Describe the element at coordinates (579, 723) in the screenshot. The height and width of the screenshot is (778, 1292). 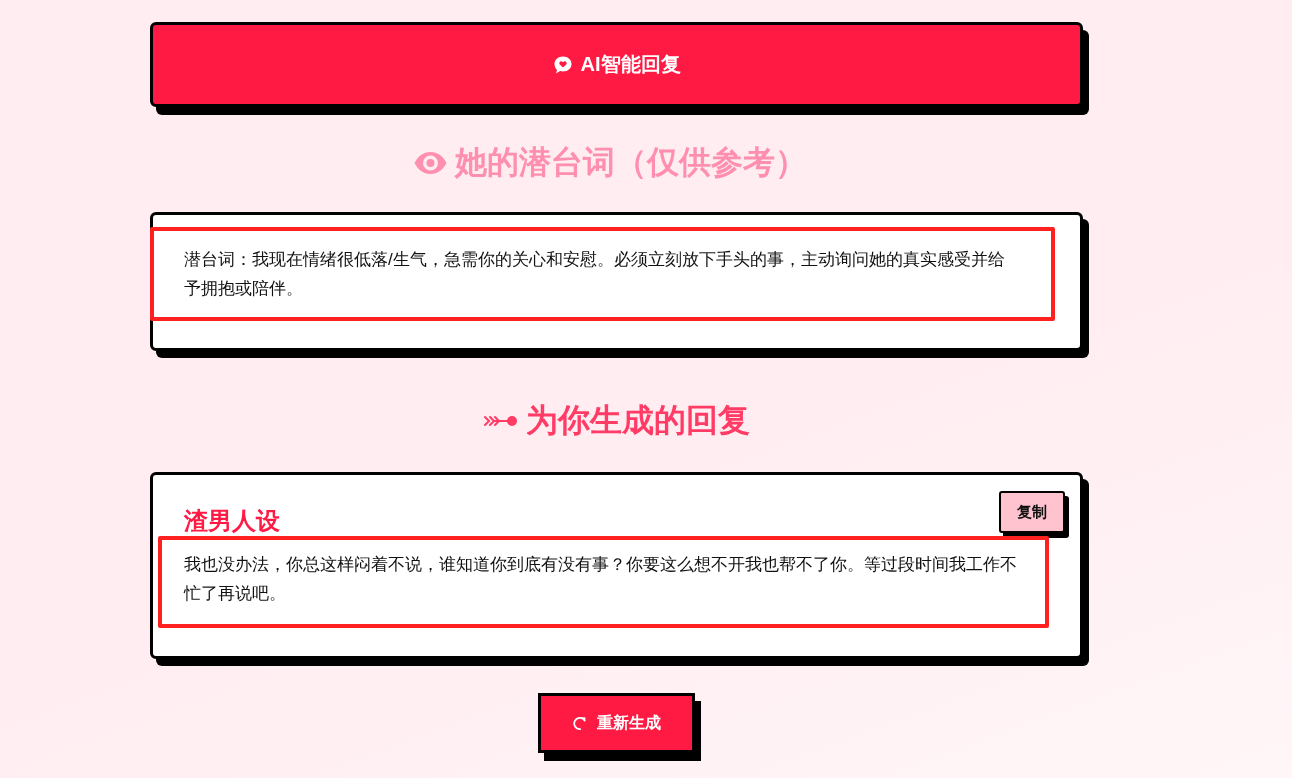
I see `refresh-icon` at that location.